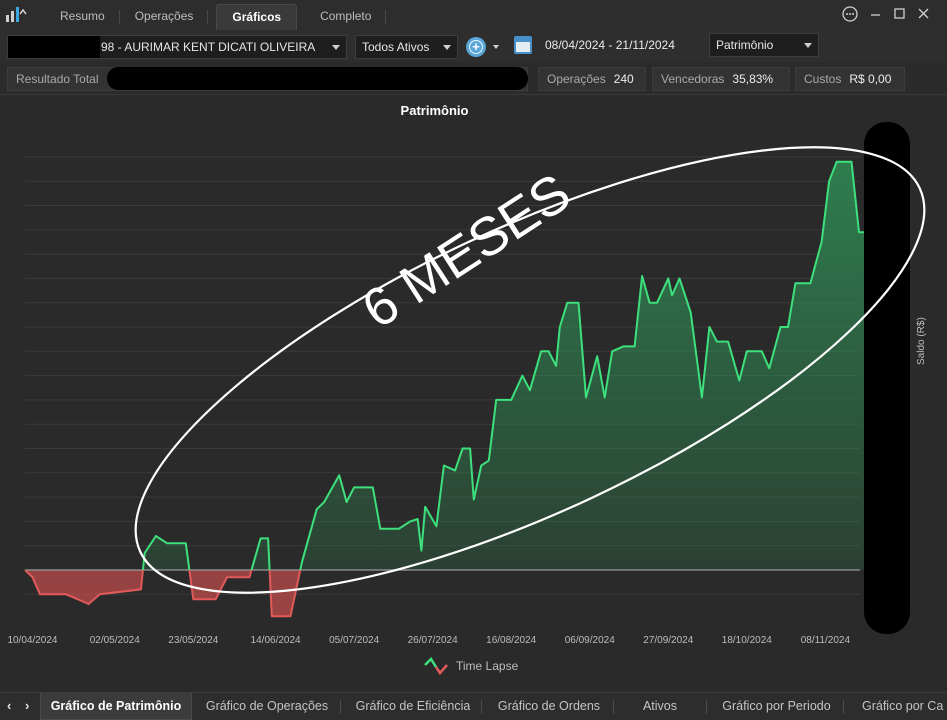 The width and height of the screenshot is (947, 720). I want to click on x-tick-label: 02/05/2024, so click(115, 640).